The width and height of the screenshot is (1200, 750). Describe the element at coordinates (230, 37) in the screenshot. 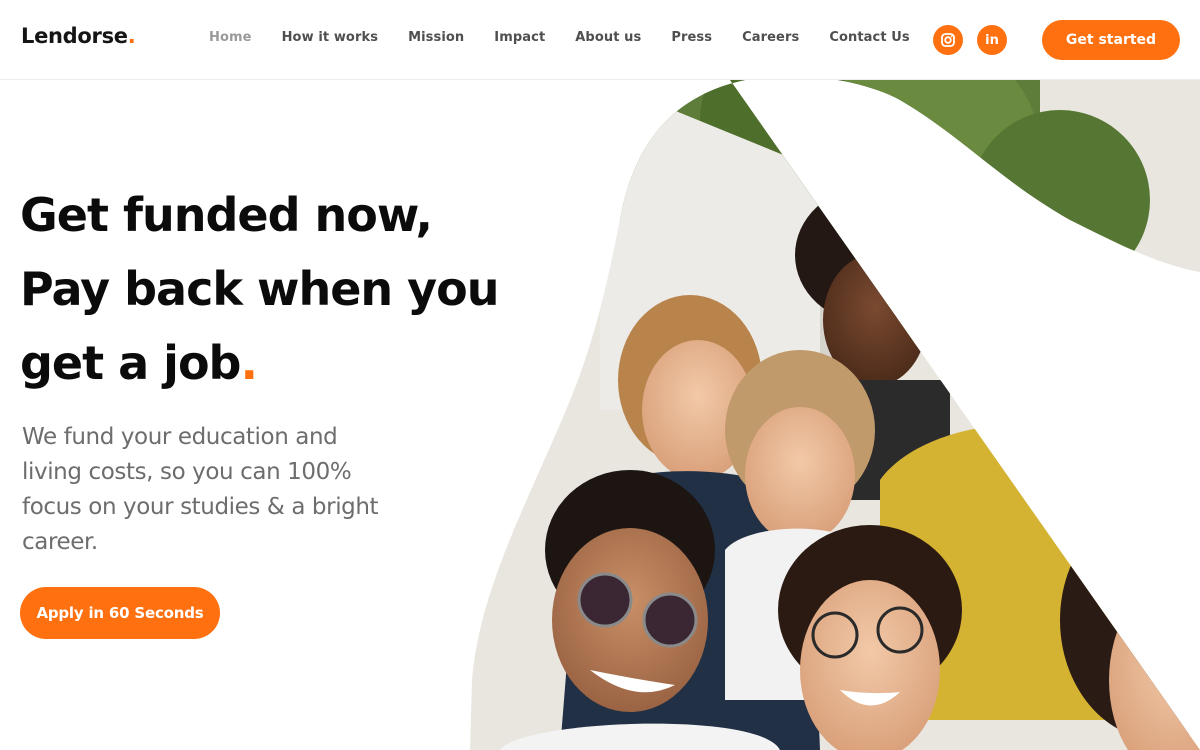

I see `nav-home: Home` at that location.